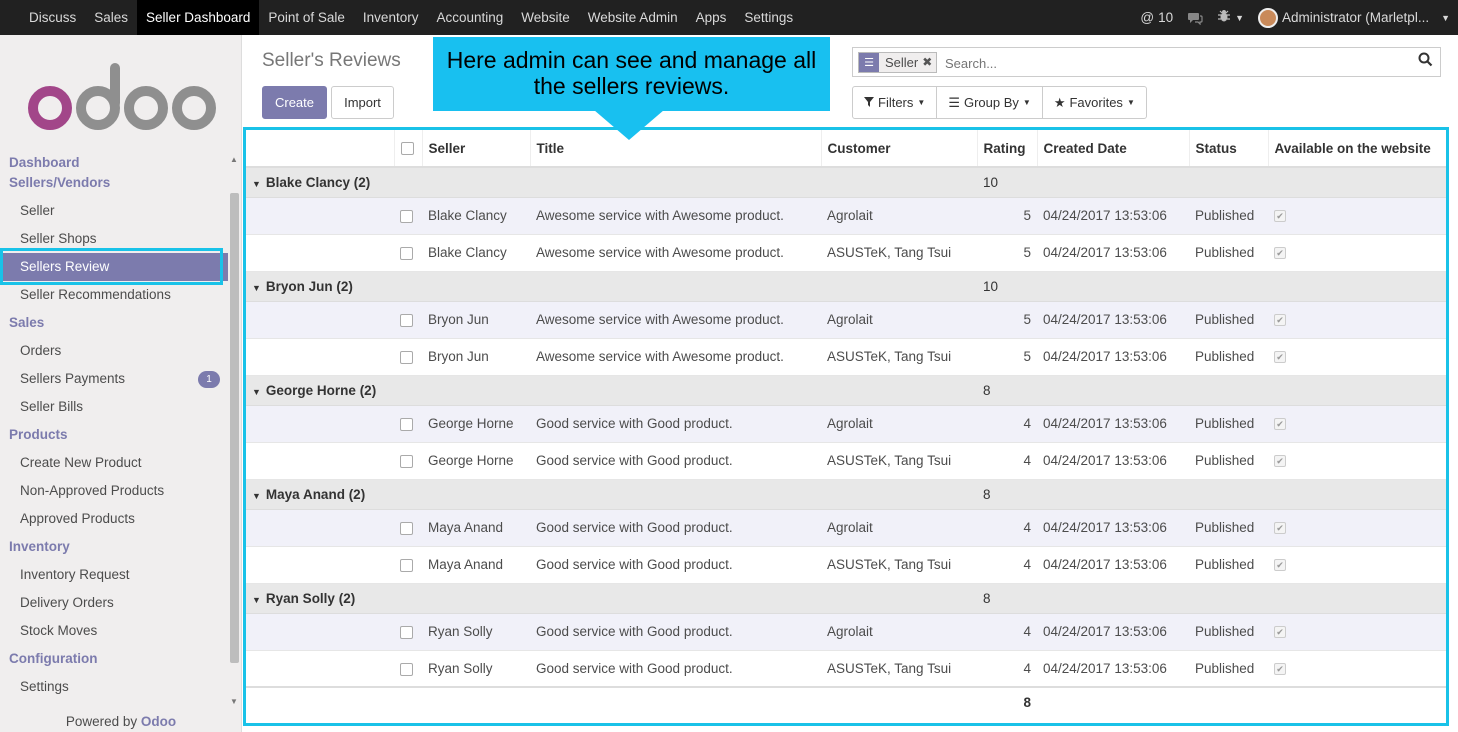 The image size is (1458, 732). I want to click on cell-status: Published, so click(1228, 528).